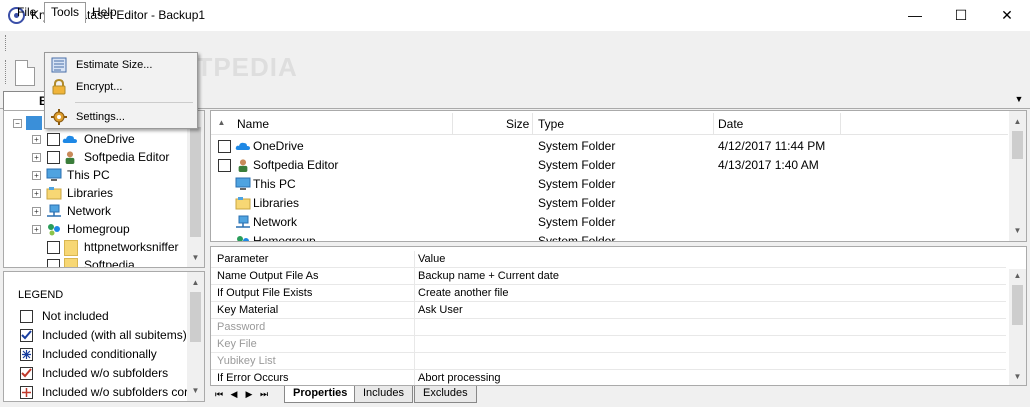 The image size is (1030, 407). Describe the element at coordinates (609, 236) in the screenshot. I see `list-row: Homegroup System Folder` at that location.